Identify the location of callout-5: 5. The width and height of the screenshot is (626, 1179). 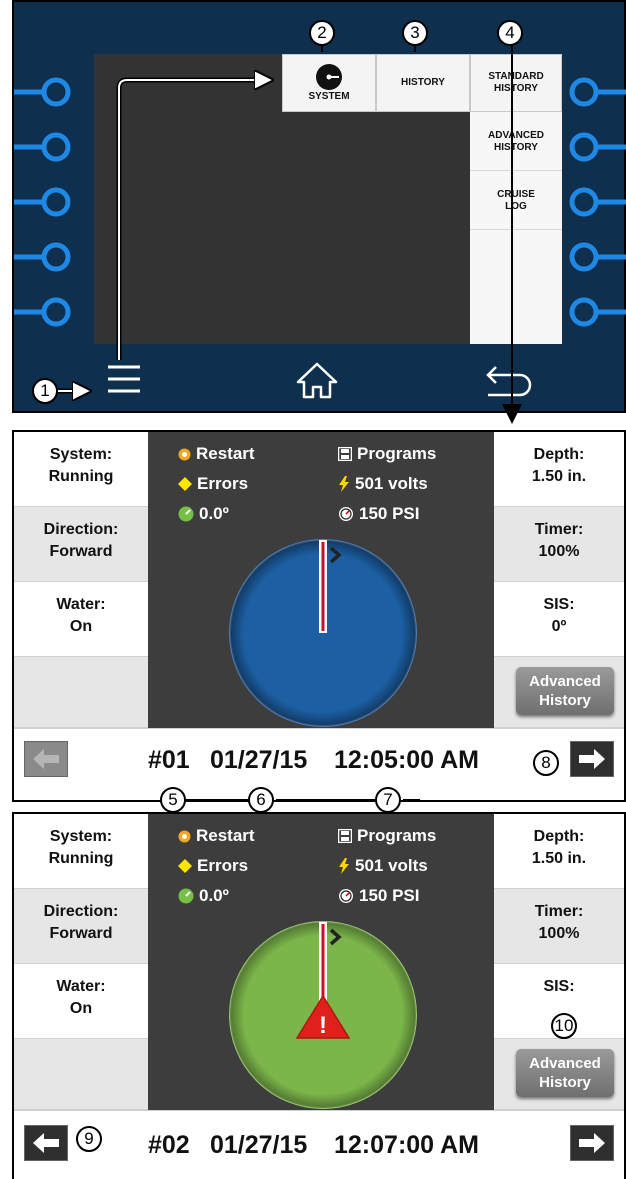
(173, 800).